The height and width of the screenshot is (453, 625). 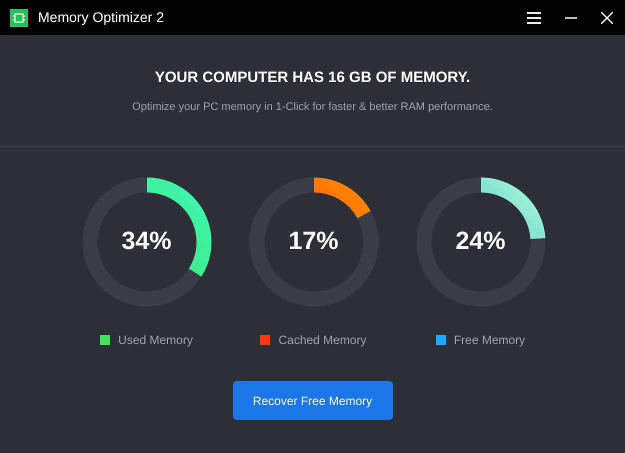 I want to click on recover-memory-button: Recover Free Memory, so click(x=312, y=400).